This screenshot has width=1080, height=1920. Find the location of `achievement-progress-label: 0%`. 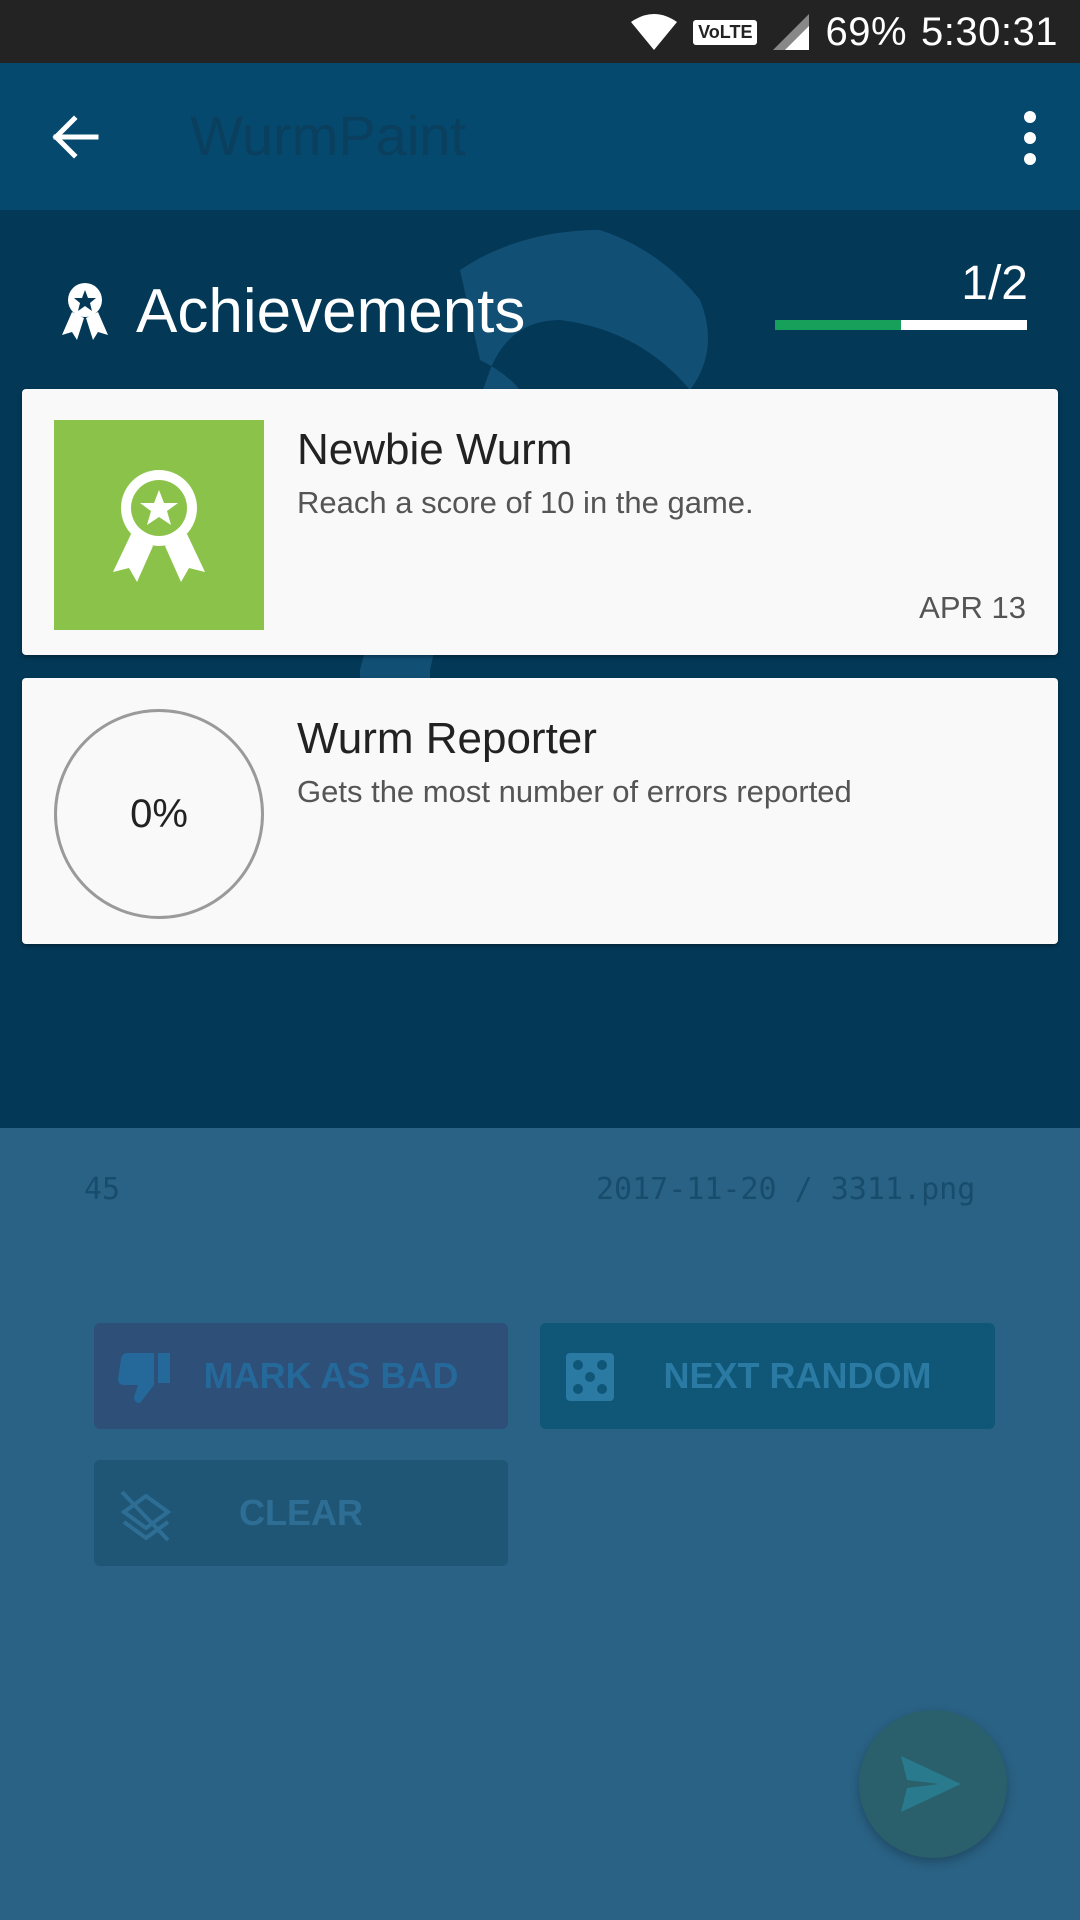

achievement-progress-label: 0% is located at coordinates (159, 813).